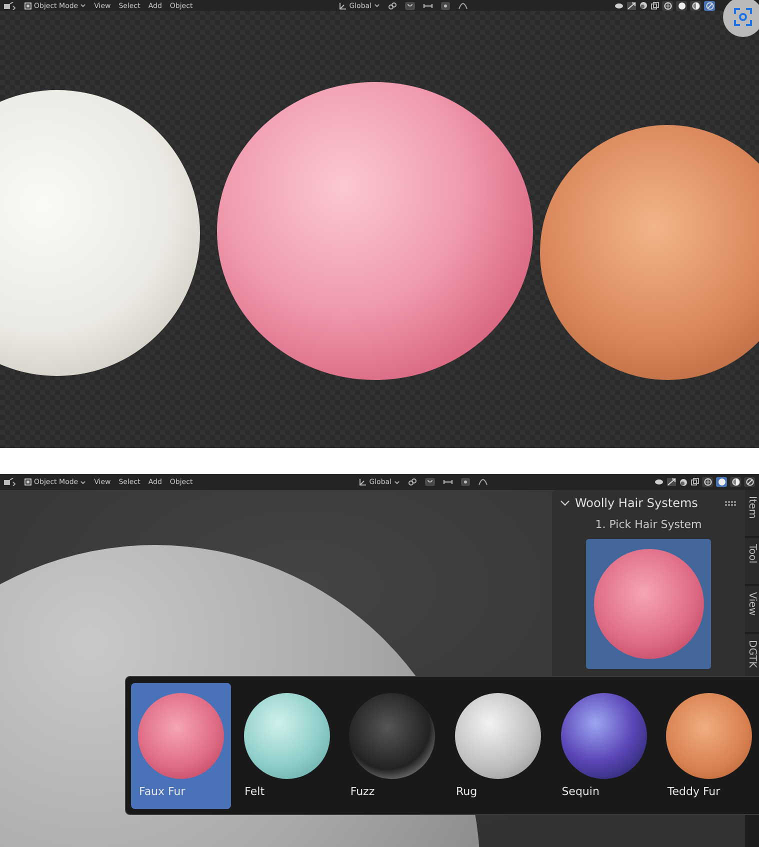 The width and height of the screenshot is (759, 847). Describe the element at coordinates (466, 791) in the screenshot. I see `option-label: Rug` at that location.